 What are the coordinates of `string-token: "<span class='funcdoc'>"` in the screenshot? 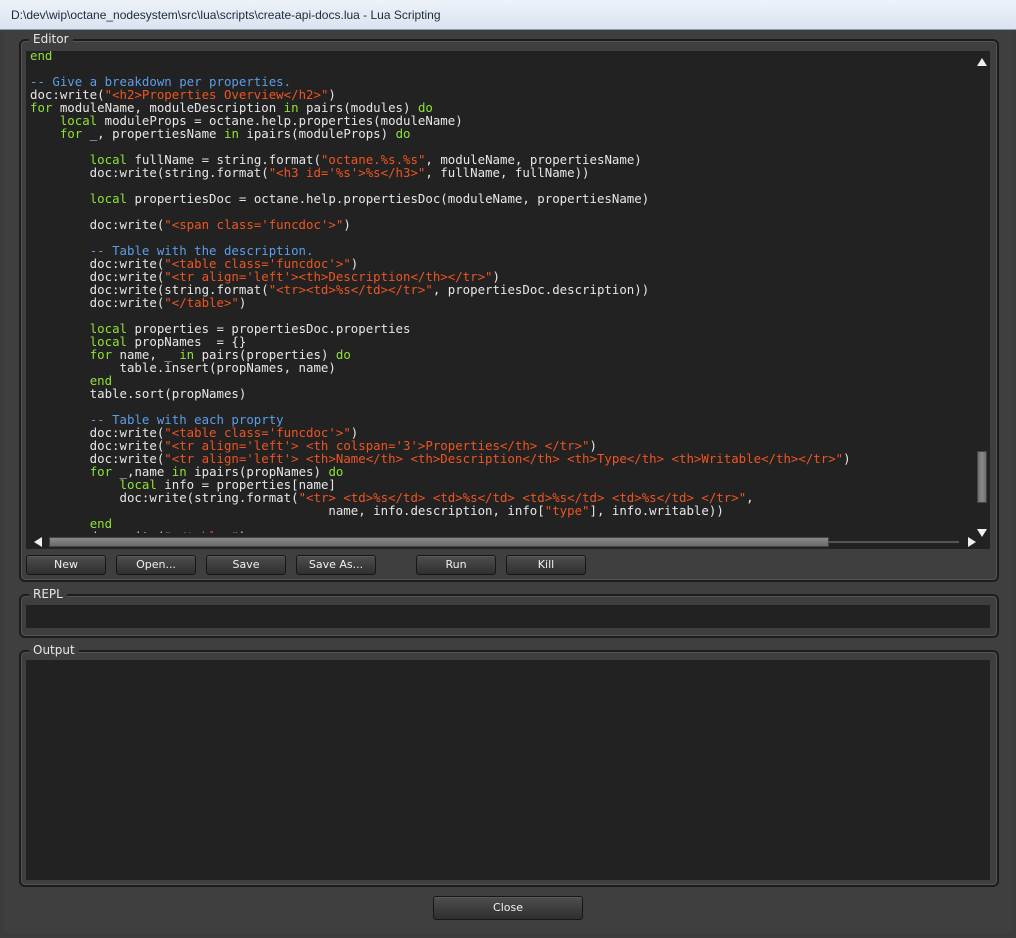 It's located at (254, 224).